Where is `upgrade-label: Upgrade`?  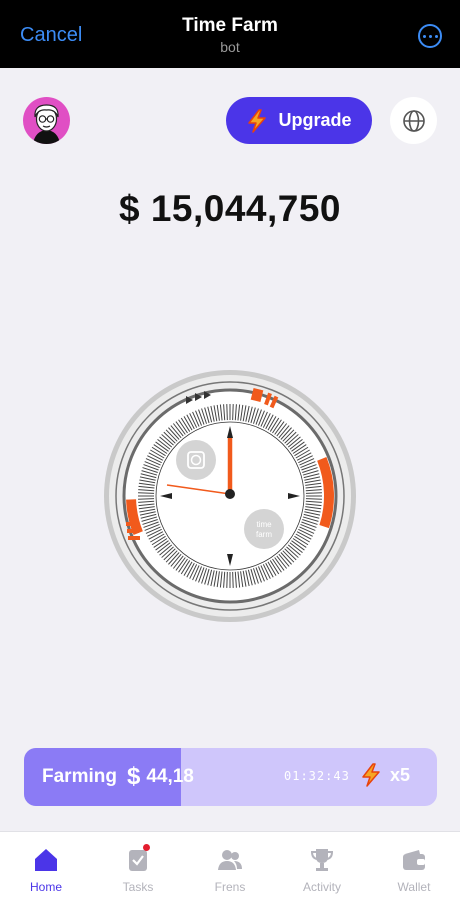 upgrade-label: Upgrade is located at coordinates (315, 120).